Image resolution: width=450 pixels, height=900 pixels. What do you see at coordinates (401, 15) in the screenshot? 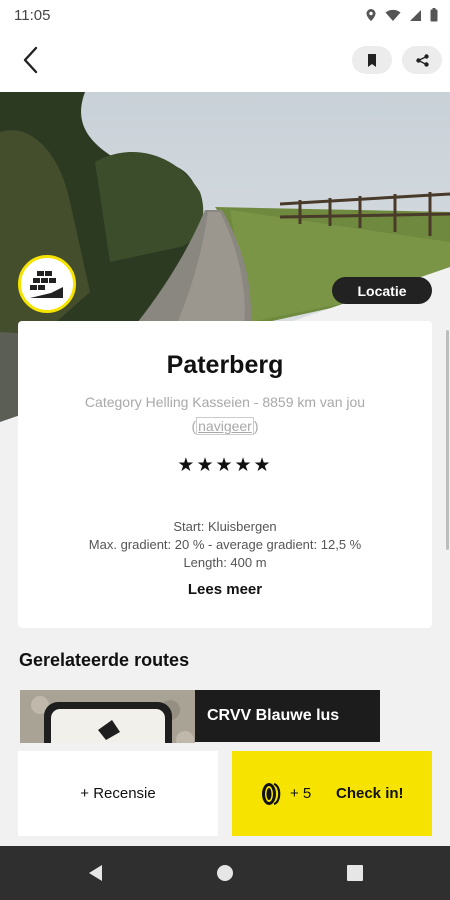
I see `status-icons` at bounding box center [401, 15].